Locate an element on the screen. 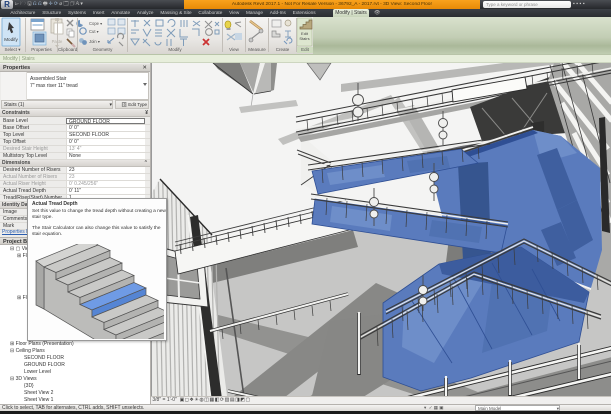 The image size is (611, 414). svg-text: Modify is located at coordinates (11, 39).